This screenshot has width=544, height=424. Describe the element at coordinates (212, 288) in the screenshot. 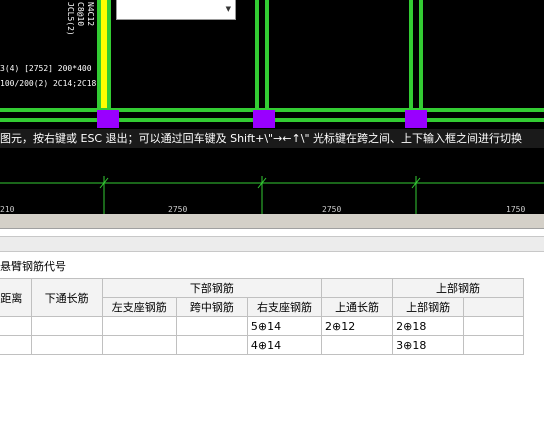

I see `header-group-bottom: 下部钢筋` at that location.